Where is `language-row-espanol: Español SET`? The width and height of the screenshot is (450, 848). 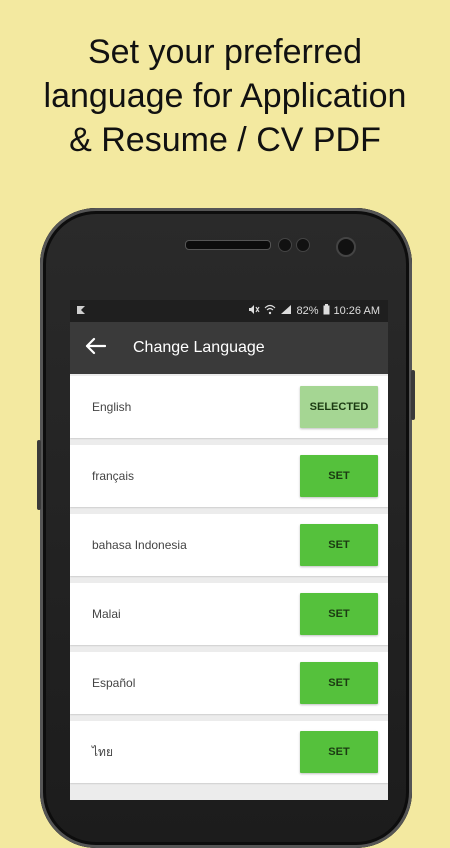 language-row-espanol: Español SET is located at coordinates (229, 683).